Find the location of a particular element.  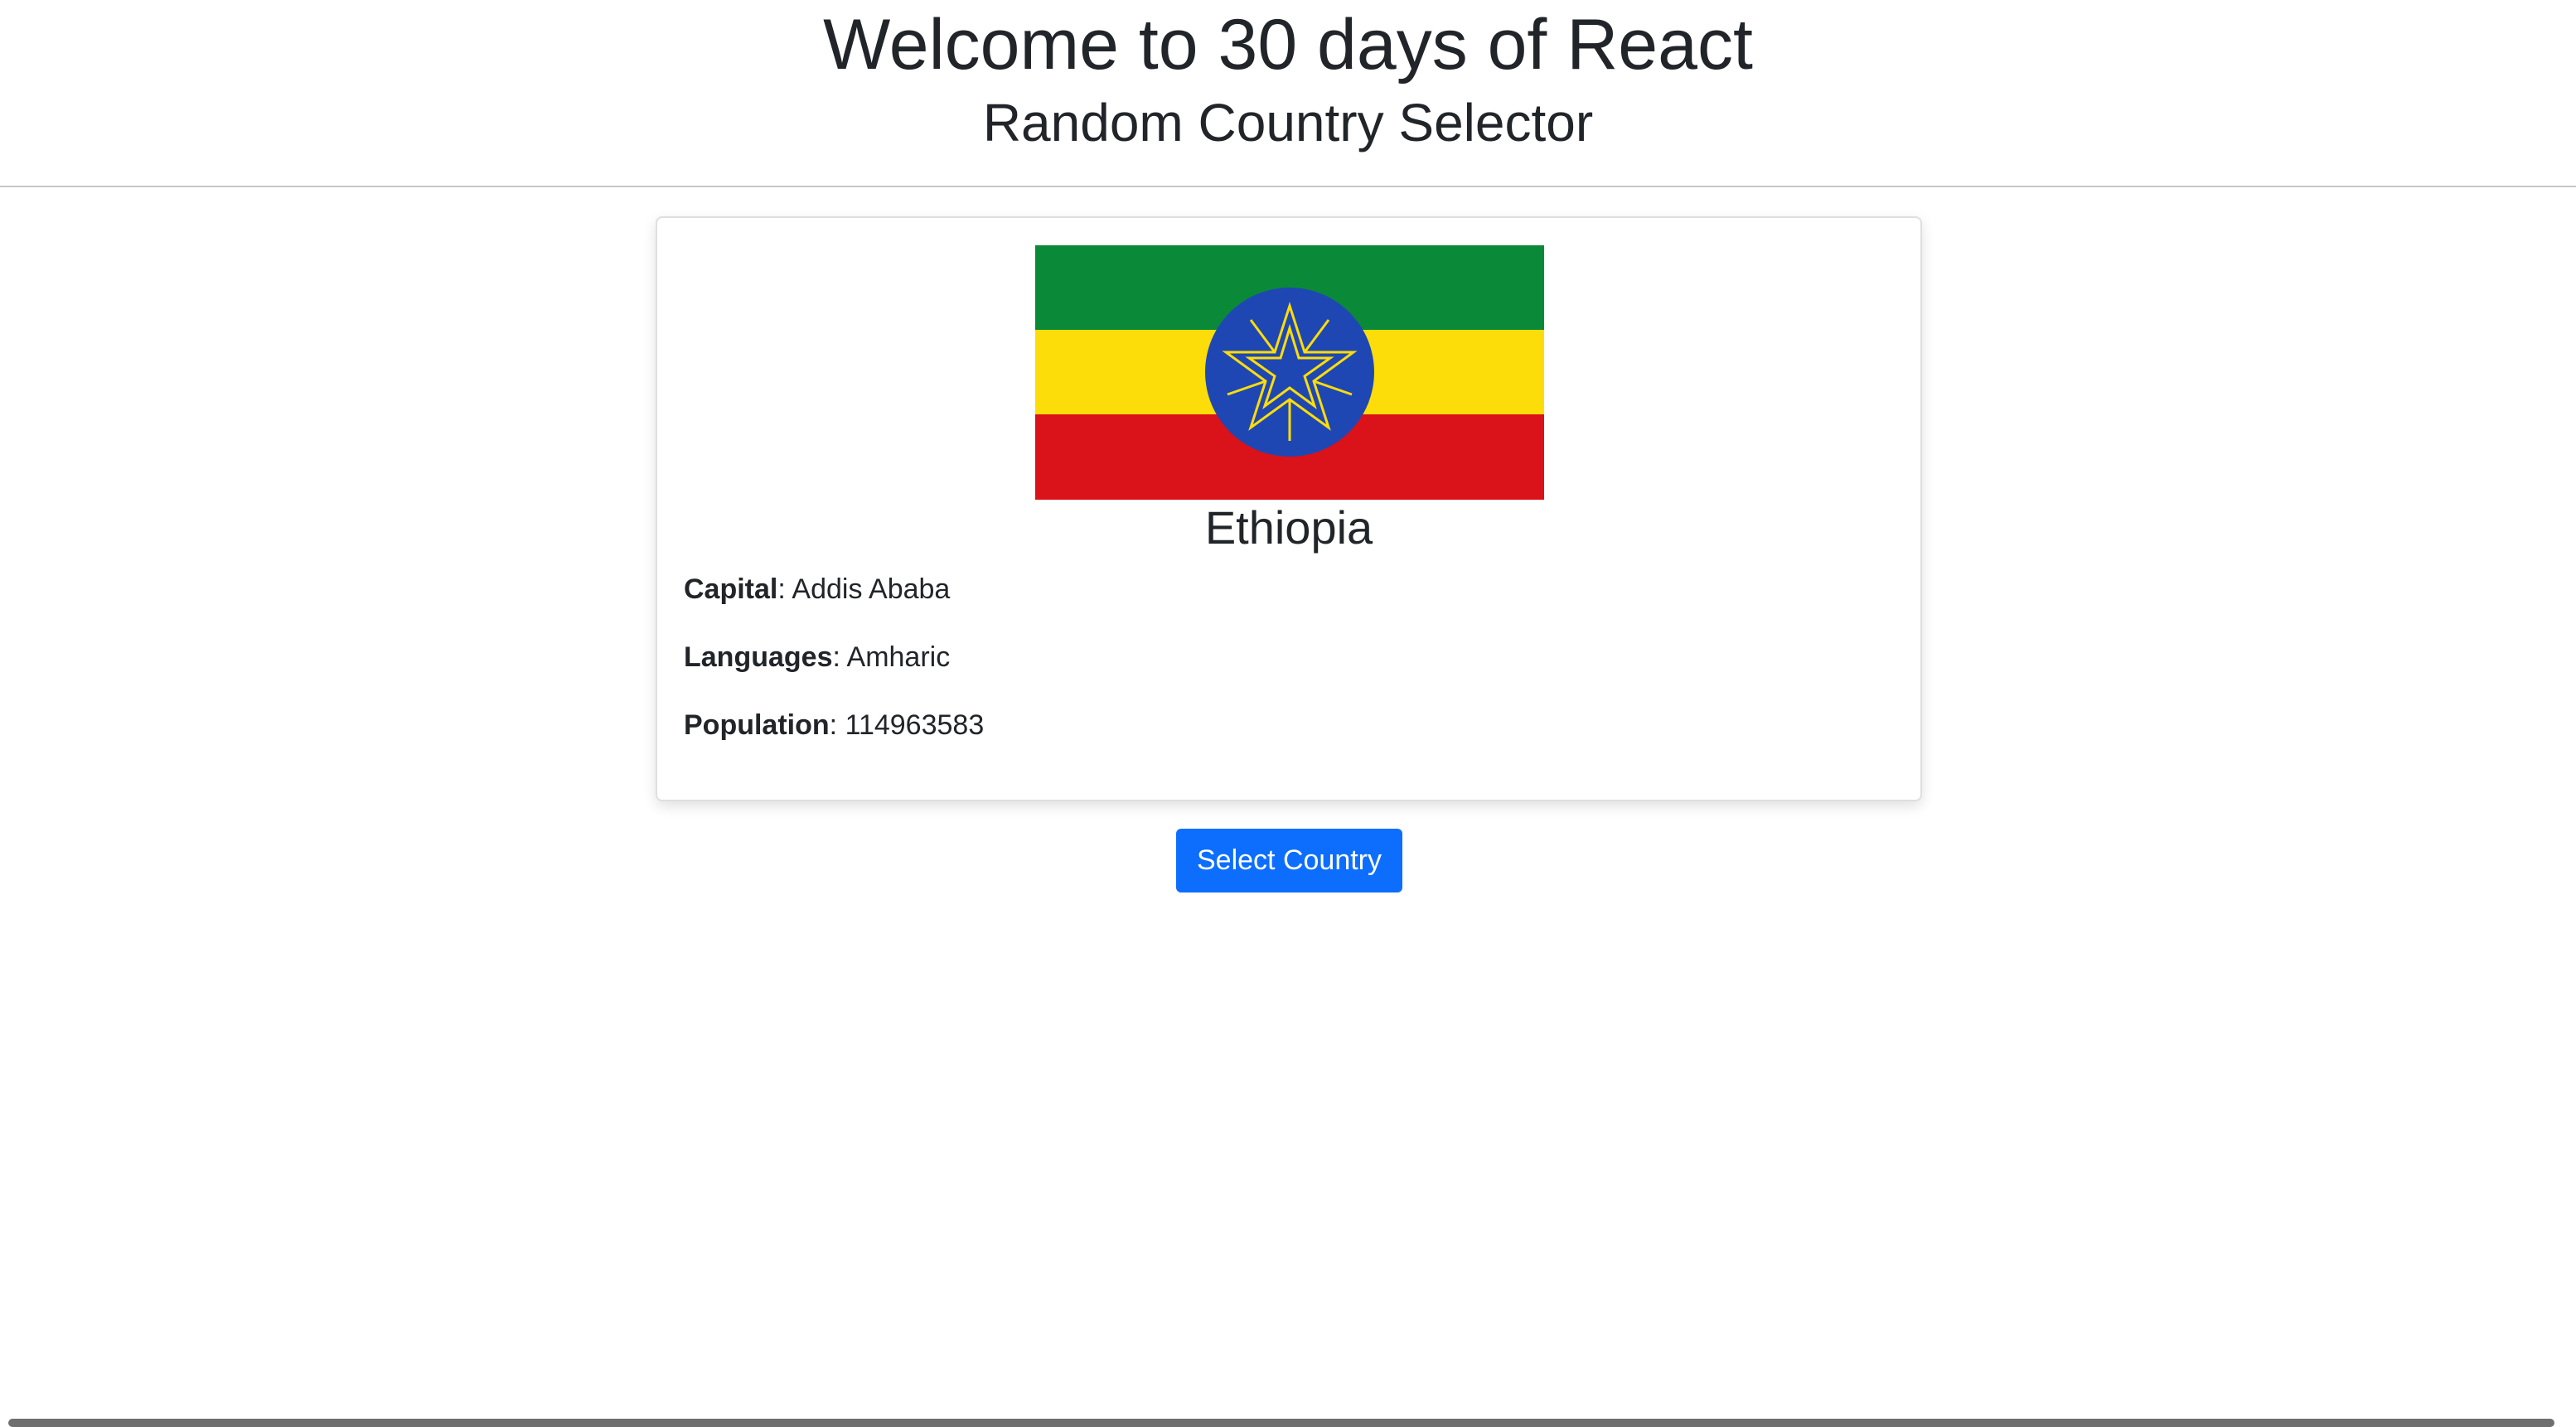

page-title: Welcome to 30 days of React is located at coordinates (1288, 45).